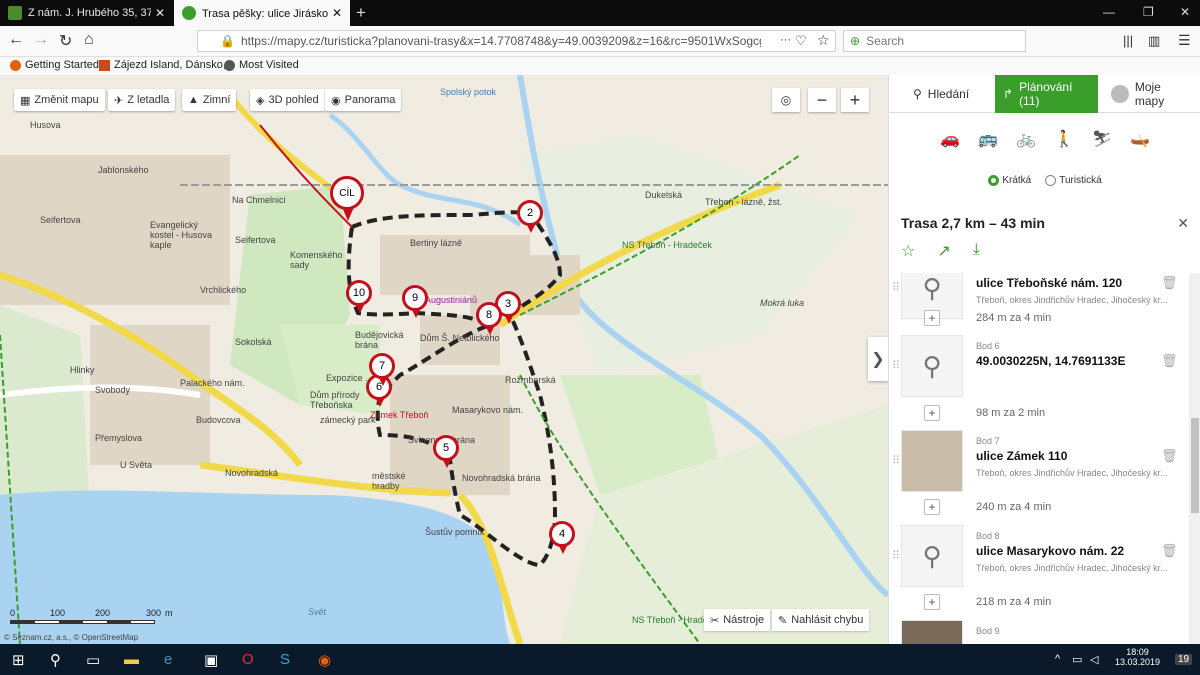 This screenshot has width=1200, height=675. What do you see at coordinates (1151, 94) in the screenshot?
I see `tab-my-maps: Moje mapy` at bounding box center [1151, 94].